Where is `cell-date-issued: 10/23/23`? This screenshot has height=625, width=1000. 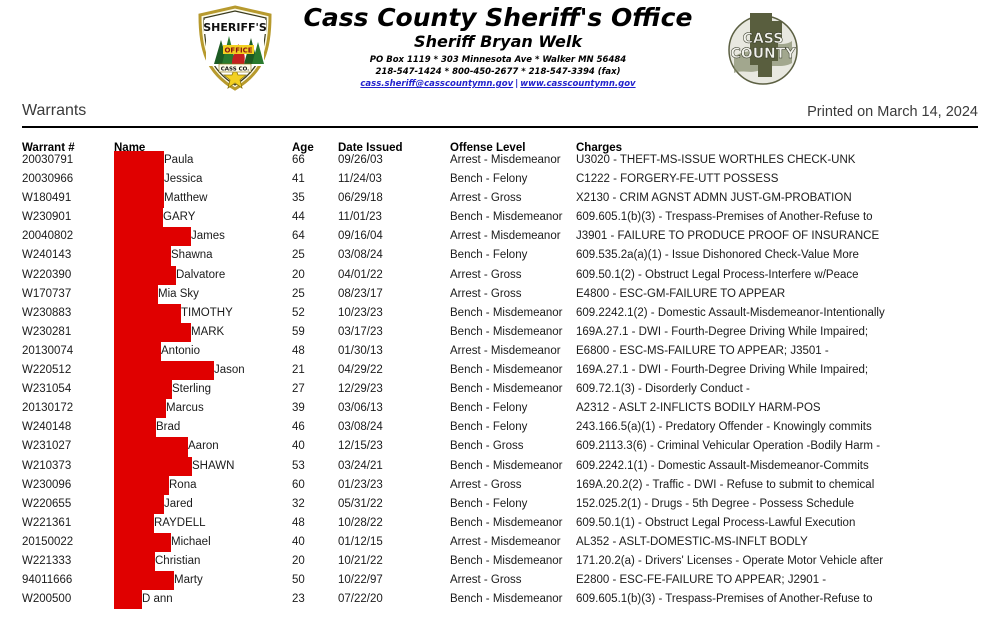 cell-date-issued: 10/23/23 is located at coordinates (360, 312).